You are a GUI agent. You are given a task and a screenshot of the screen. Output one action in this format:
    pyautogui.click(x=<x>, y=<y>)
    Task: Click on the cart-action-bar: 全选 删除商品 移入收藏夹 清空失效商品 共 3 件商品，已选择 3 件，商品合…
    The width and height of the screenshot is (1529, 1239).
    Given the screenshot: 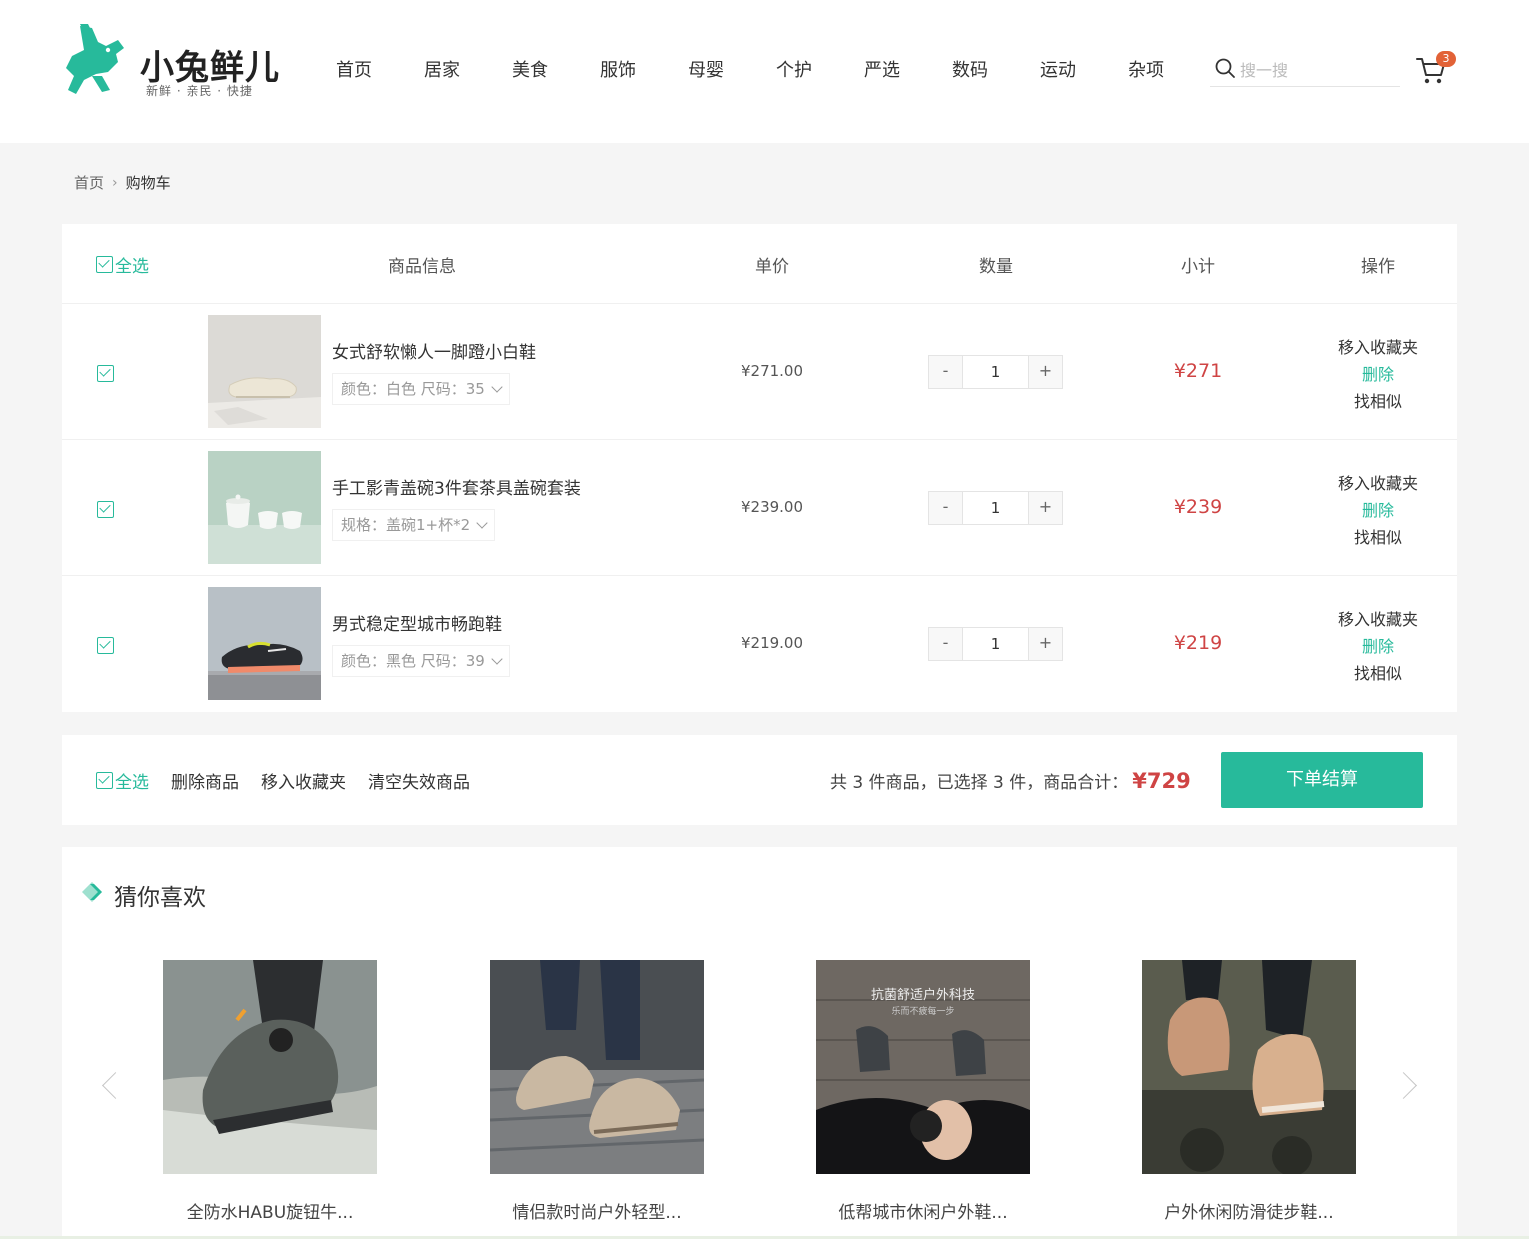 What is the action you would take?
    pyautogui.click(x=759, y=780)
    